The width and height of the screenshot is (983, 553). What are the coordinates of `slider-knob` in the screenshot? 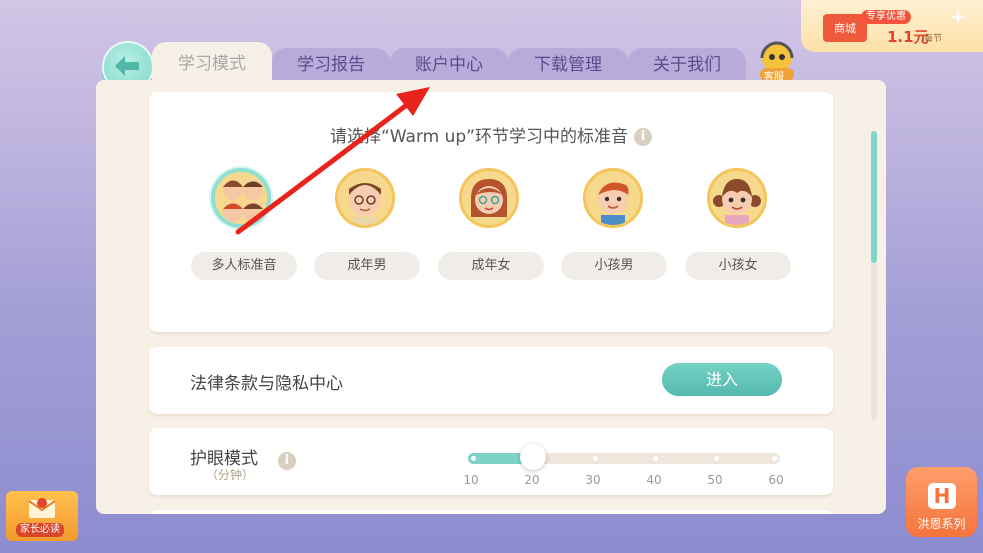 It's located at (533, 457).